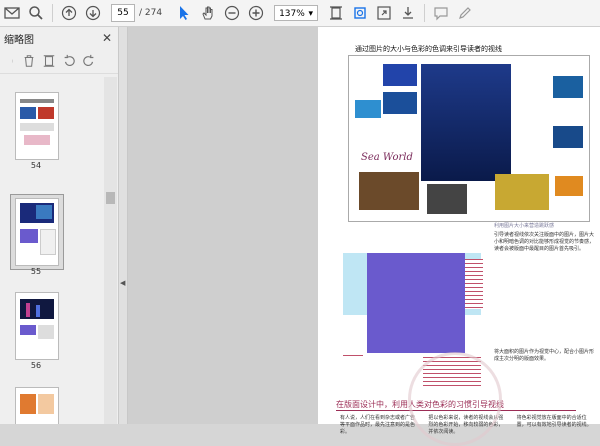  Describe the element at coordinates (151, 13) in the screenshot. I see `page-total: / 274` at that location.